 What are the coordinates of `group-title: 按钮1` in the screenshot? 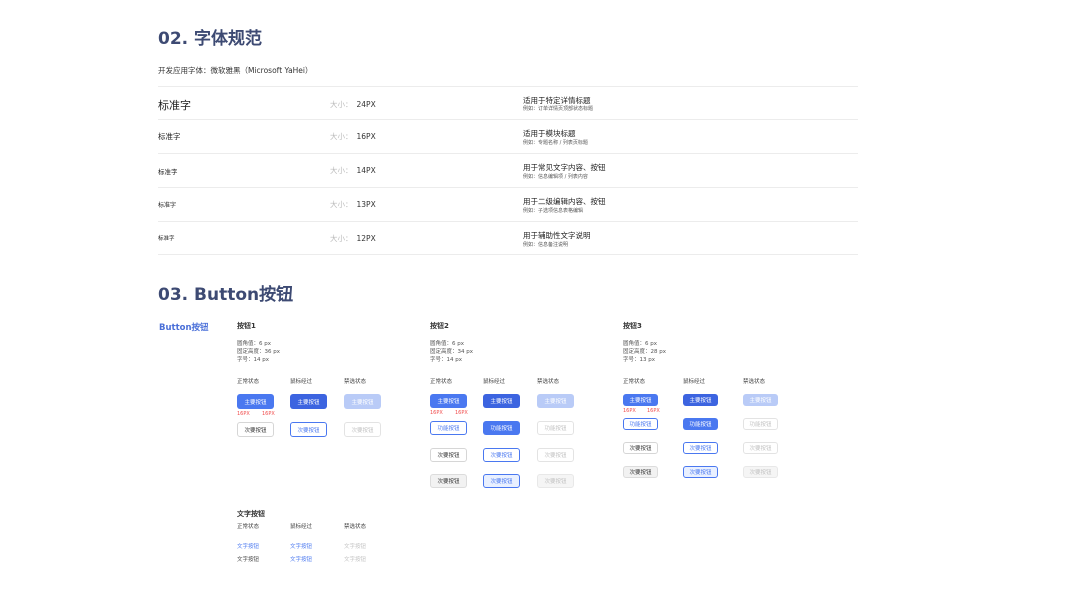 It's located at (246, 326).